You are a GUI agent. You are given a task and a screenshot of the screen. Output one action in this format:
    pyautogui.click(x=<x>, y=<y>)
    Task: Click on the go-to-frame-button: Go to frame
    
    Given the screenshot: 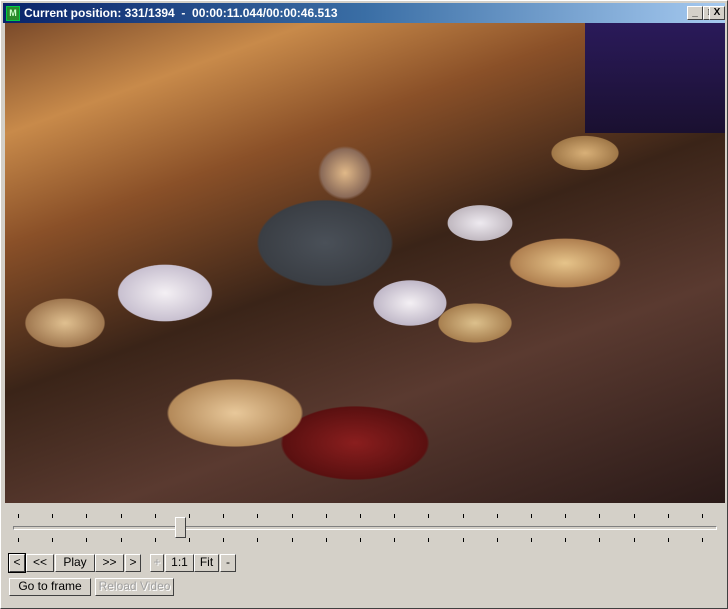 What is the action you would take?
    pyautogui.click(x=50, y=587)
    